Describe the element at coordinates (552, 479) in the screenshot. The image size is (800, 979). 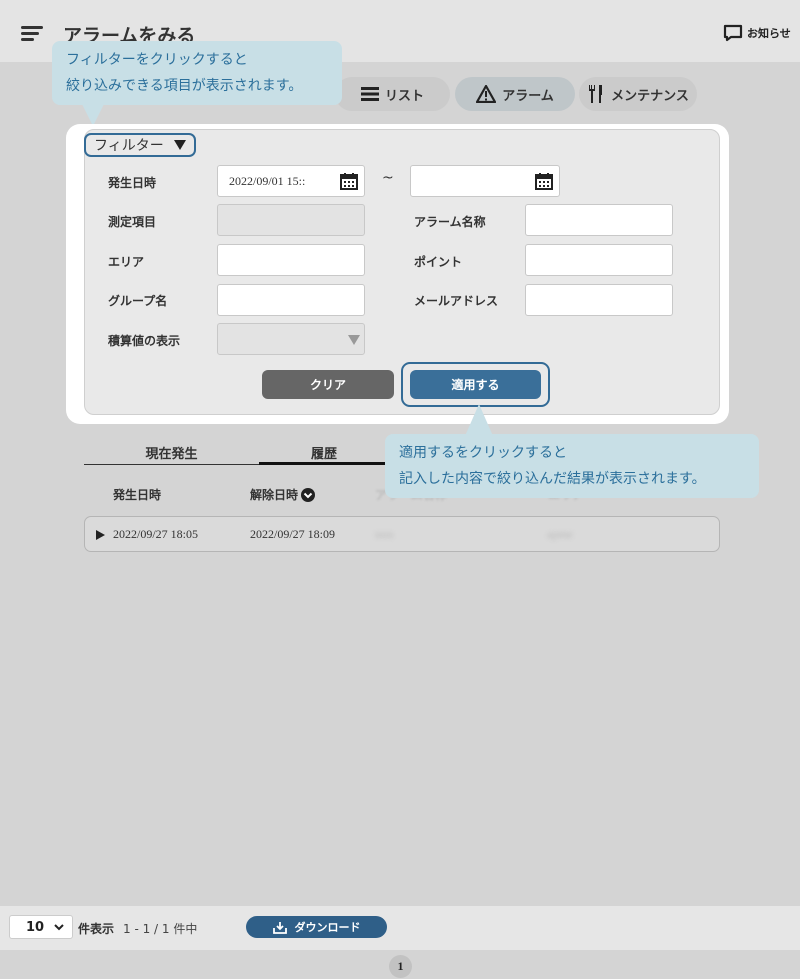
I see `apply-callout-line2: 記入した内容で絞り込んだ結果が表示されます。` at that location.